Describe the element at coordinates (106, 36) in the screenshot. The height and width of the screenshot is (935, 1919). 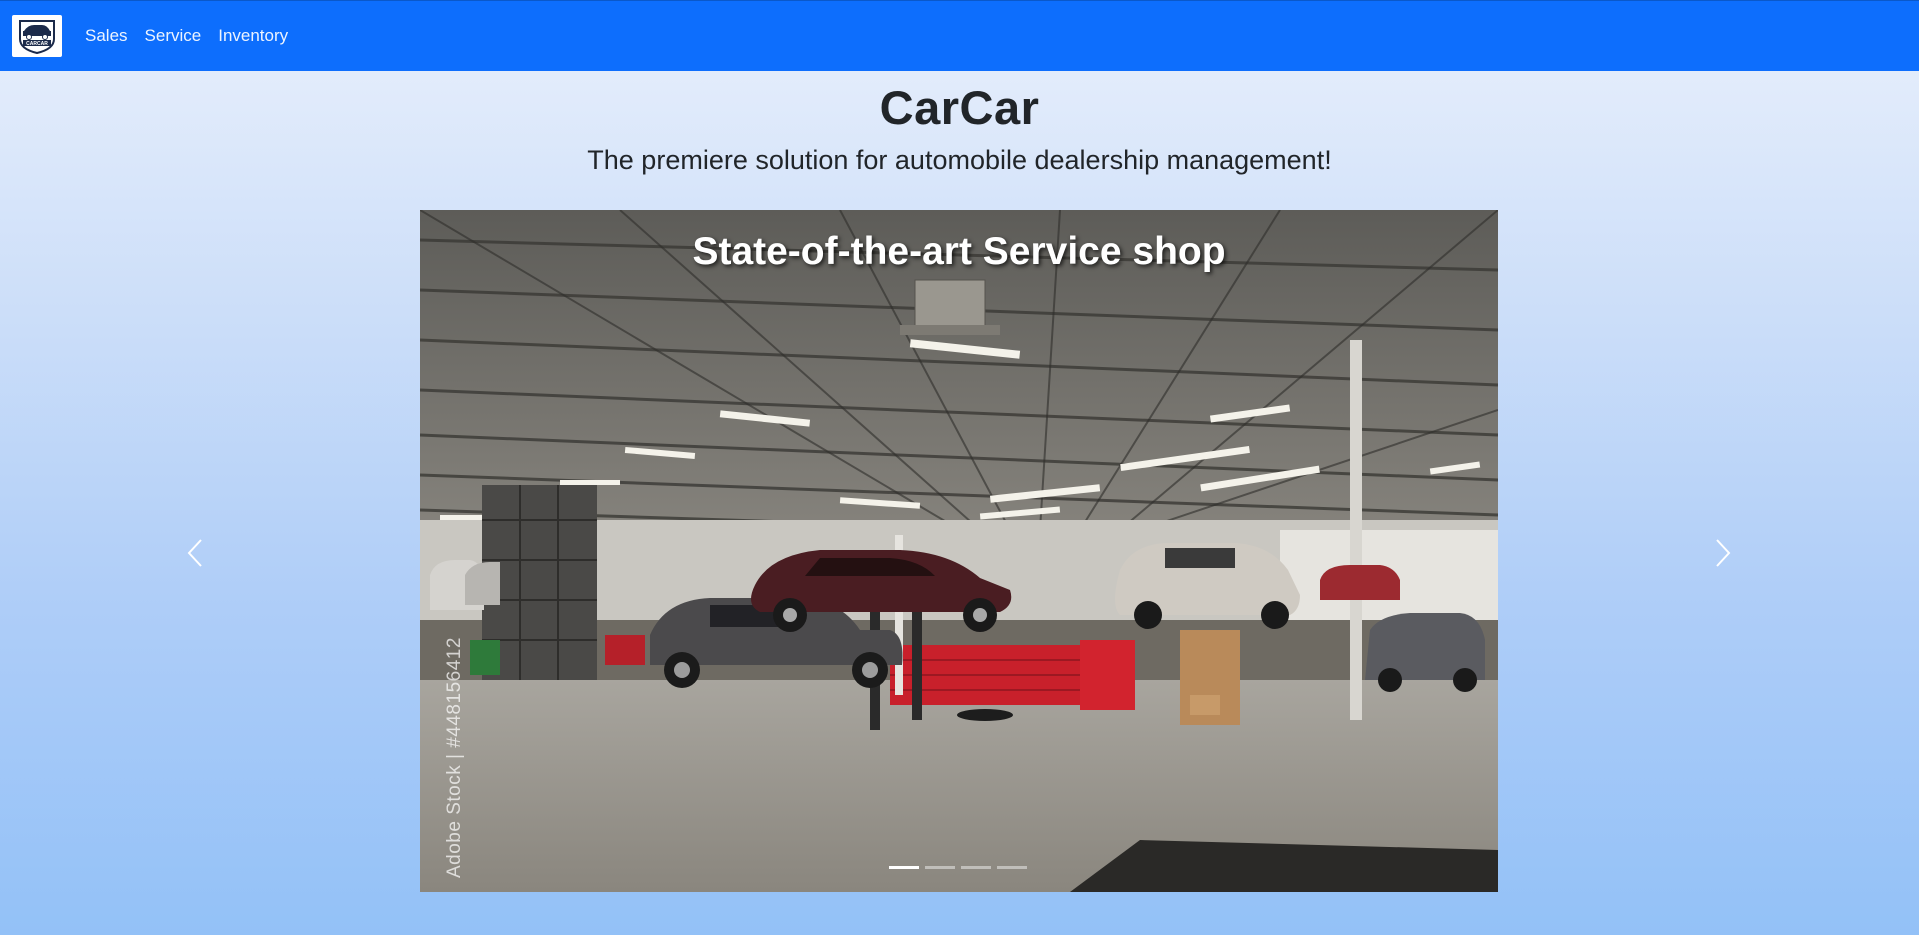
I see `nav-link-sales: Sales` at that location.